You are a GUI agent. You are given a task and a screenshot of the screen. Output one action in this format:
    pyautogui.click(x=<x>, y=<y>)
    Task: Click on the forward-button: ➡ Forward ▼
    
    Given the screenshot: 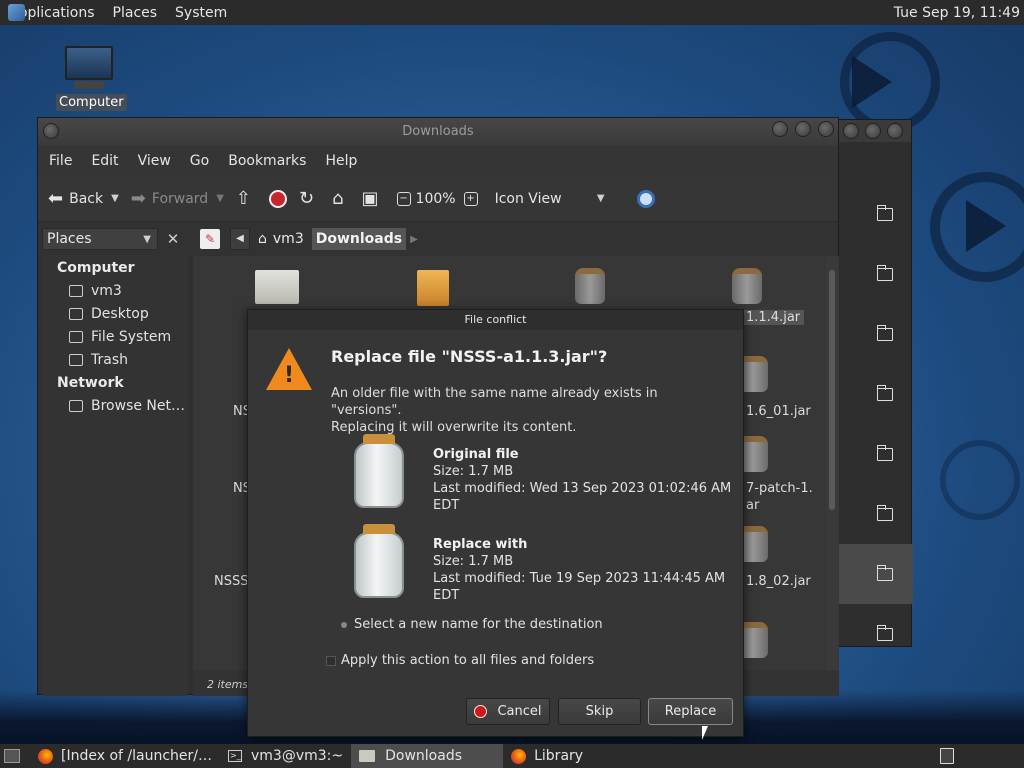 What is the action you would take?
    pyautogui.click(x=177, y=198)
    